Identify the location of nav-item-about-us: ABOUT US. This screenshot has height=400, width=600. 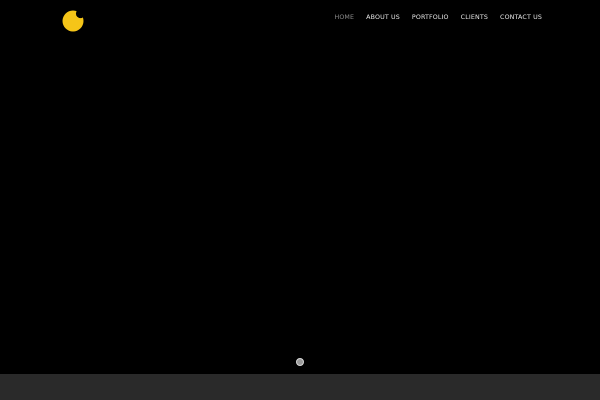
(383, 18).